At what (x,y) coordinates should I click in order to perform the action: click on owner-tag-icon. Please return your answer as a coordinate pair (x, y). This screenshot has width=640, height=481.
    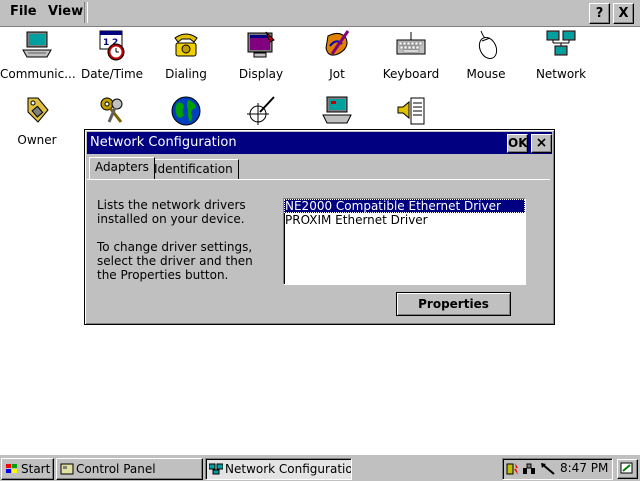
    Looking at the image, I should click on (38, 110).